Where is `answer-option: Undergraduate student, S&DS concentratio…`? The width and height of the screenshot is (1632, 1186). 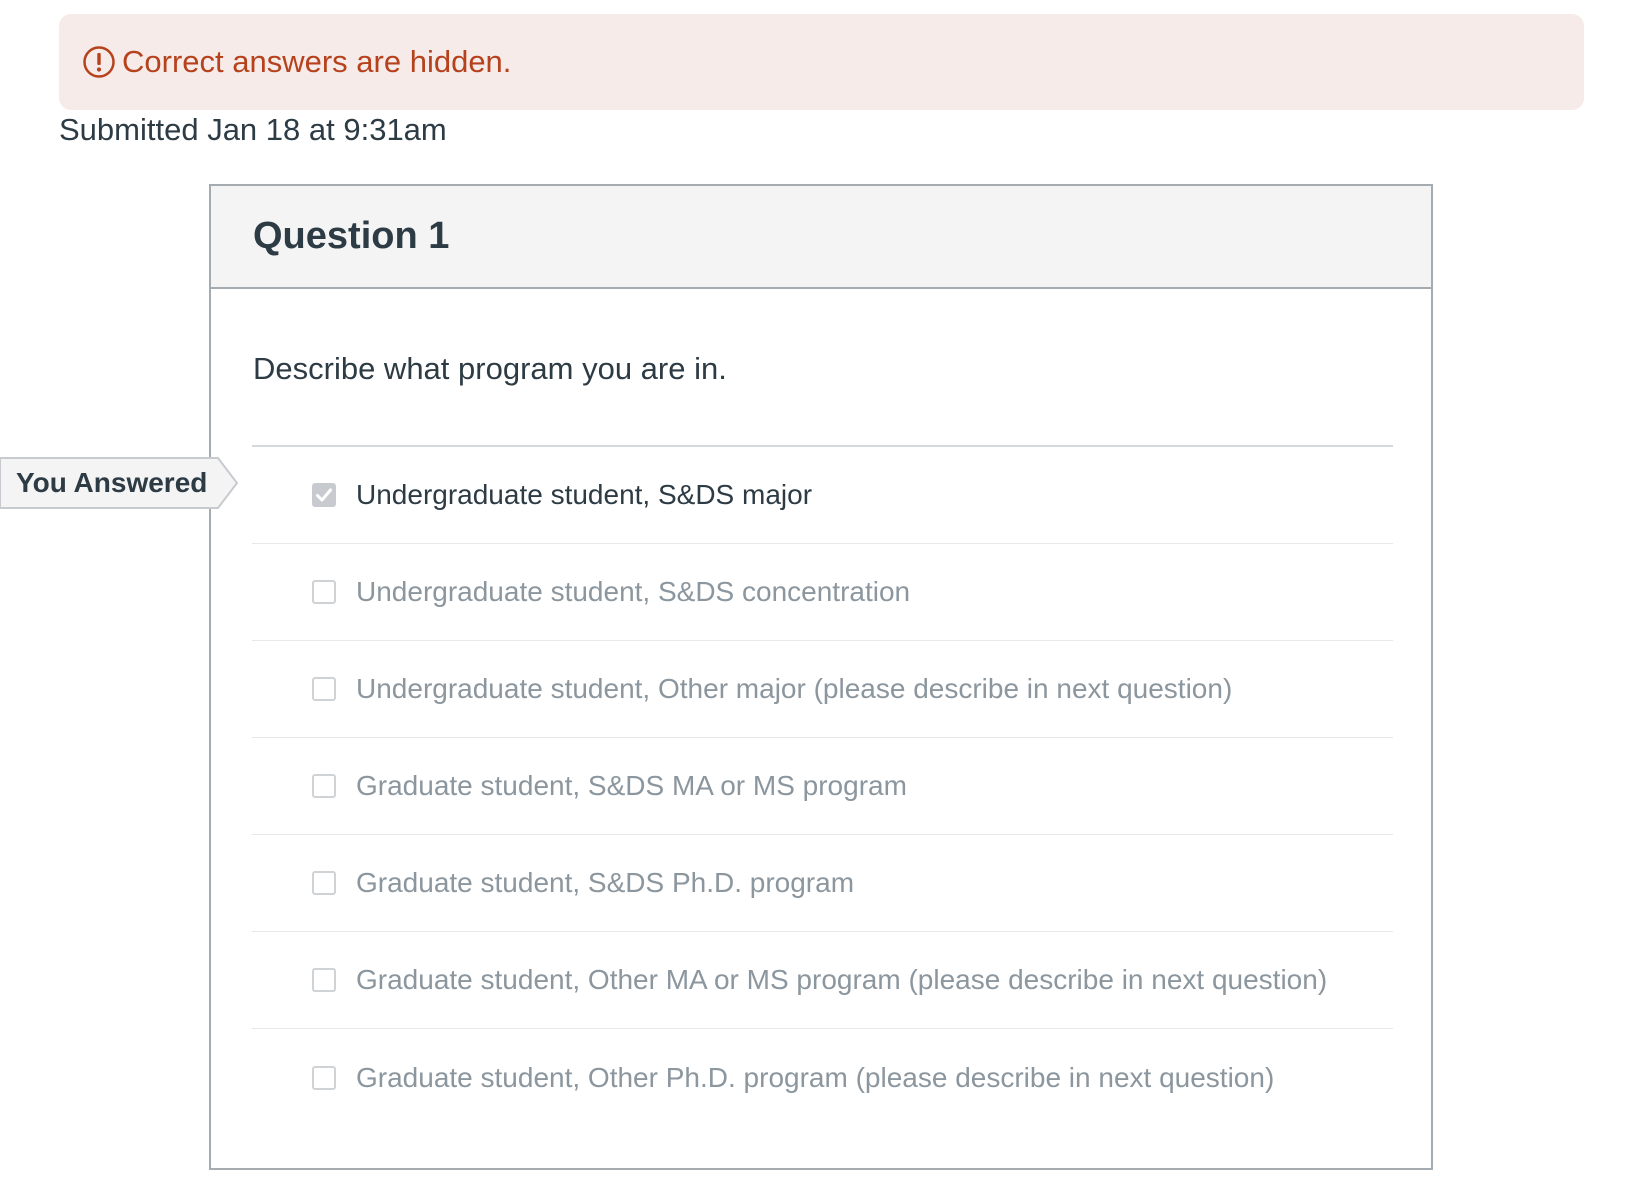 answer-option: Undergraduate student, S&DS concentratio… is located at coordinates (822, 592).